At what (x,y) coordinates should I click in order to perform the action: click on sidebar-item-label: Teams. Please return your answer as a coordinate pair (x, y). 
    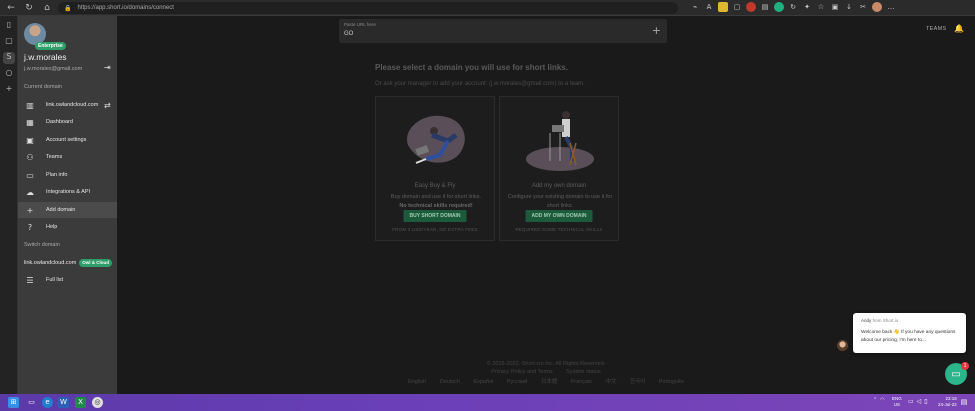
    Looking at the image, I should click on (54, 157).